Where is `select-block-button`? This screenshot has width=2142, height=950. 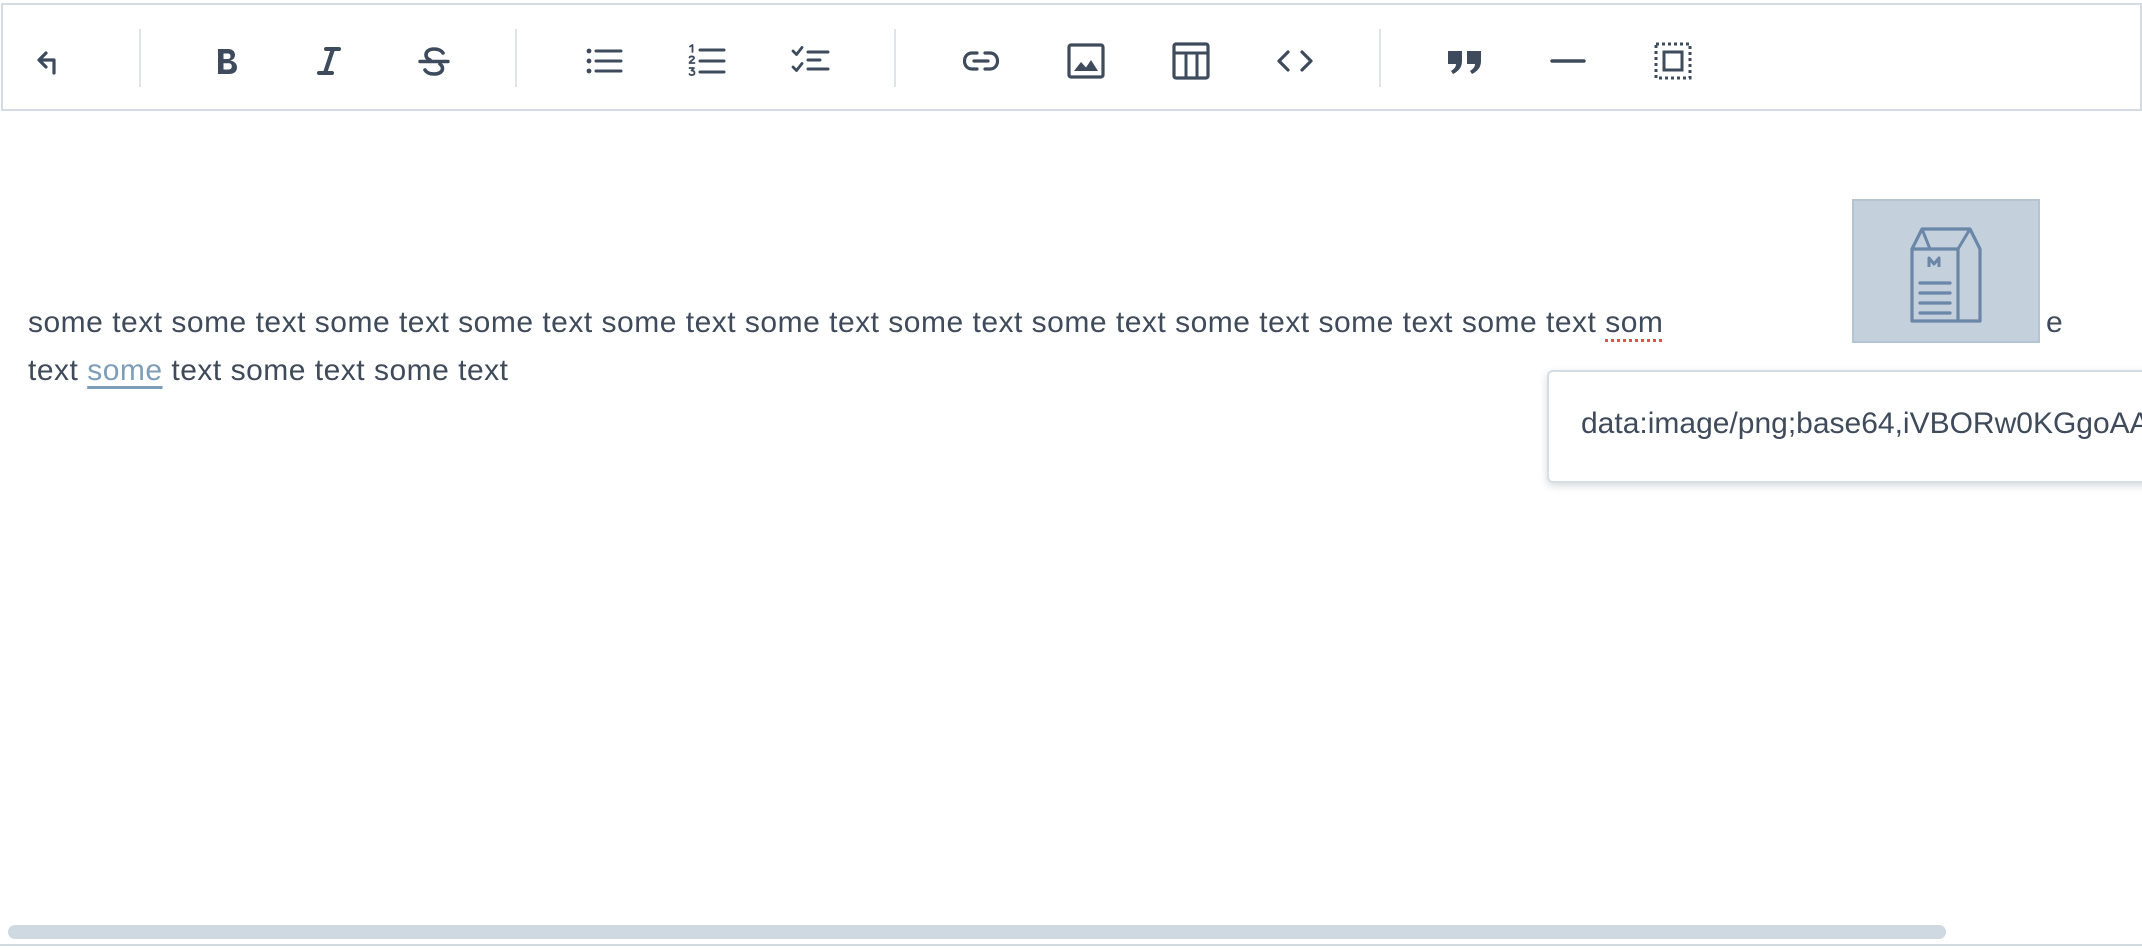 select-block-button is located at coordinates (1673, 61).